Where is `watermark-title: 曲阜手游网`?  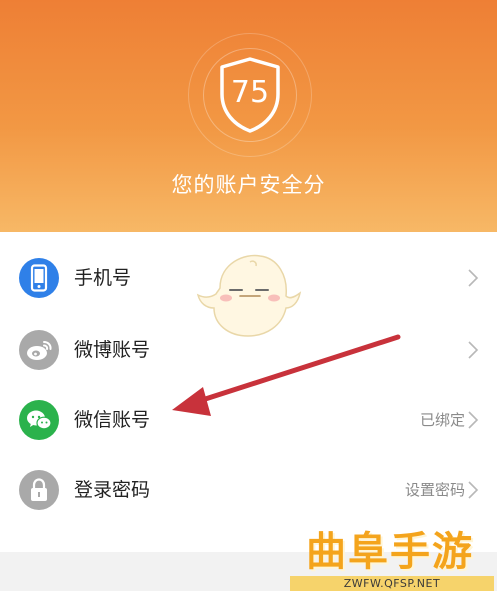 watermark-title: 曲阜手游网 is located at coordinates (390, 559).